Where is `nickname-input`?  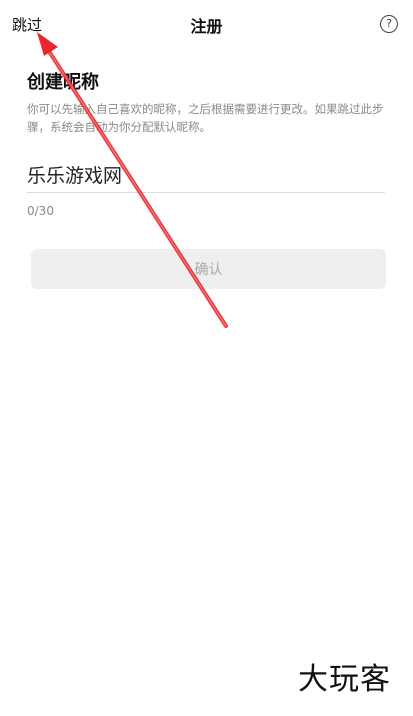
nickname-input is located at coordinates (206, 174).